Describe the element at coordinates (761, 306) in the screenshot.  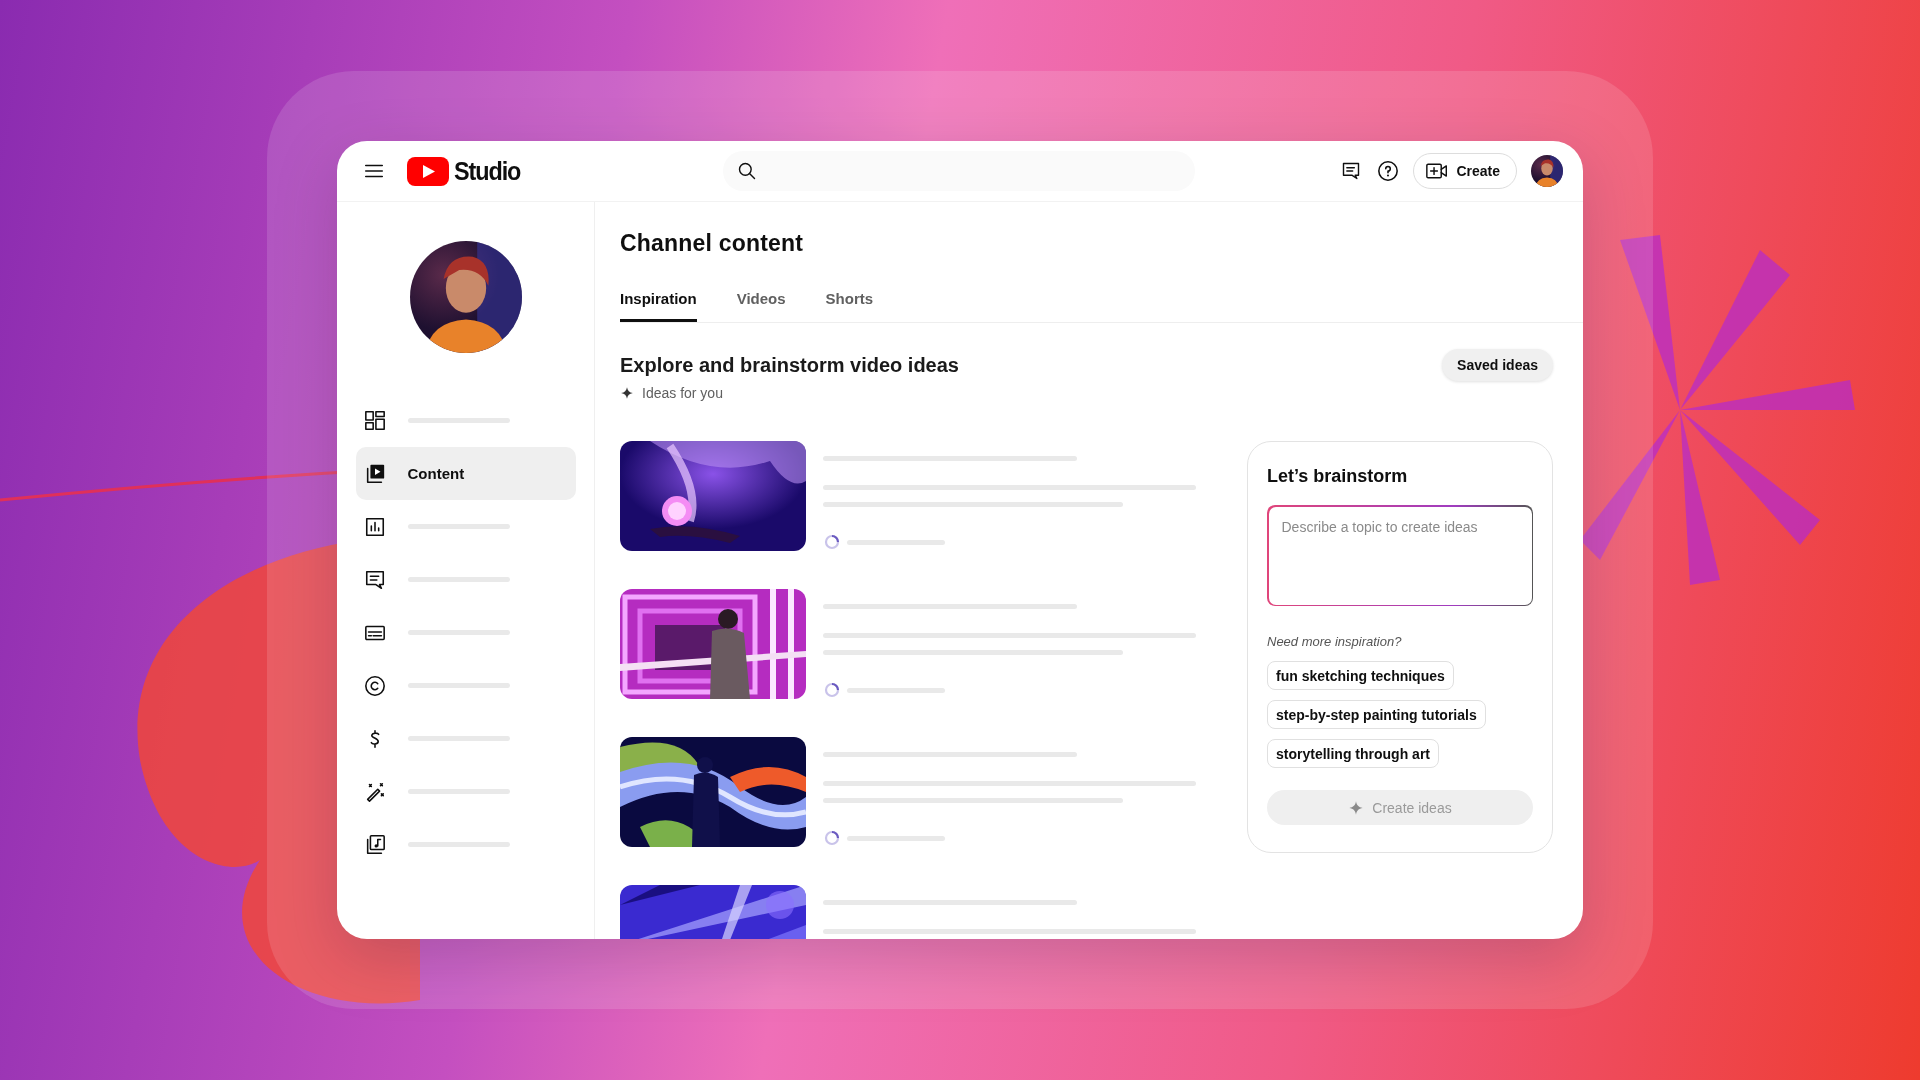
I see `tab: Videos` at that location.